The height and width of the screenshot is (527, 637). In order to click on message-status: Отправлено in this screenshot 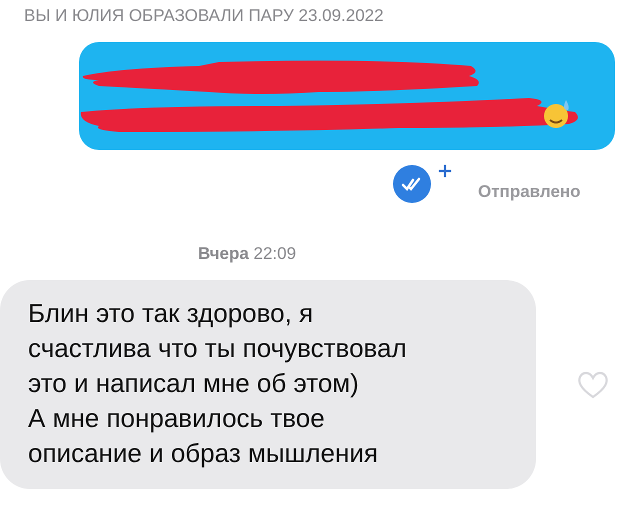, I will do `click(529, 192)`.